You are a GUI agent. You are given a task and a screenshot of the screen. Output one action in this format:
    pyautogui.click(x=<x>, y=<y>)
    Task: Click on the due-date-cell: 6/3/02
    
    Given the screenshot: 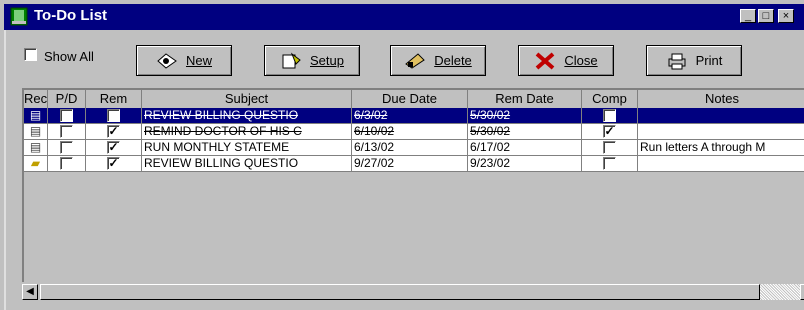 What is the action you would take?
    pyautogui.click(x=410, y=116)
    